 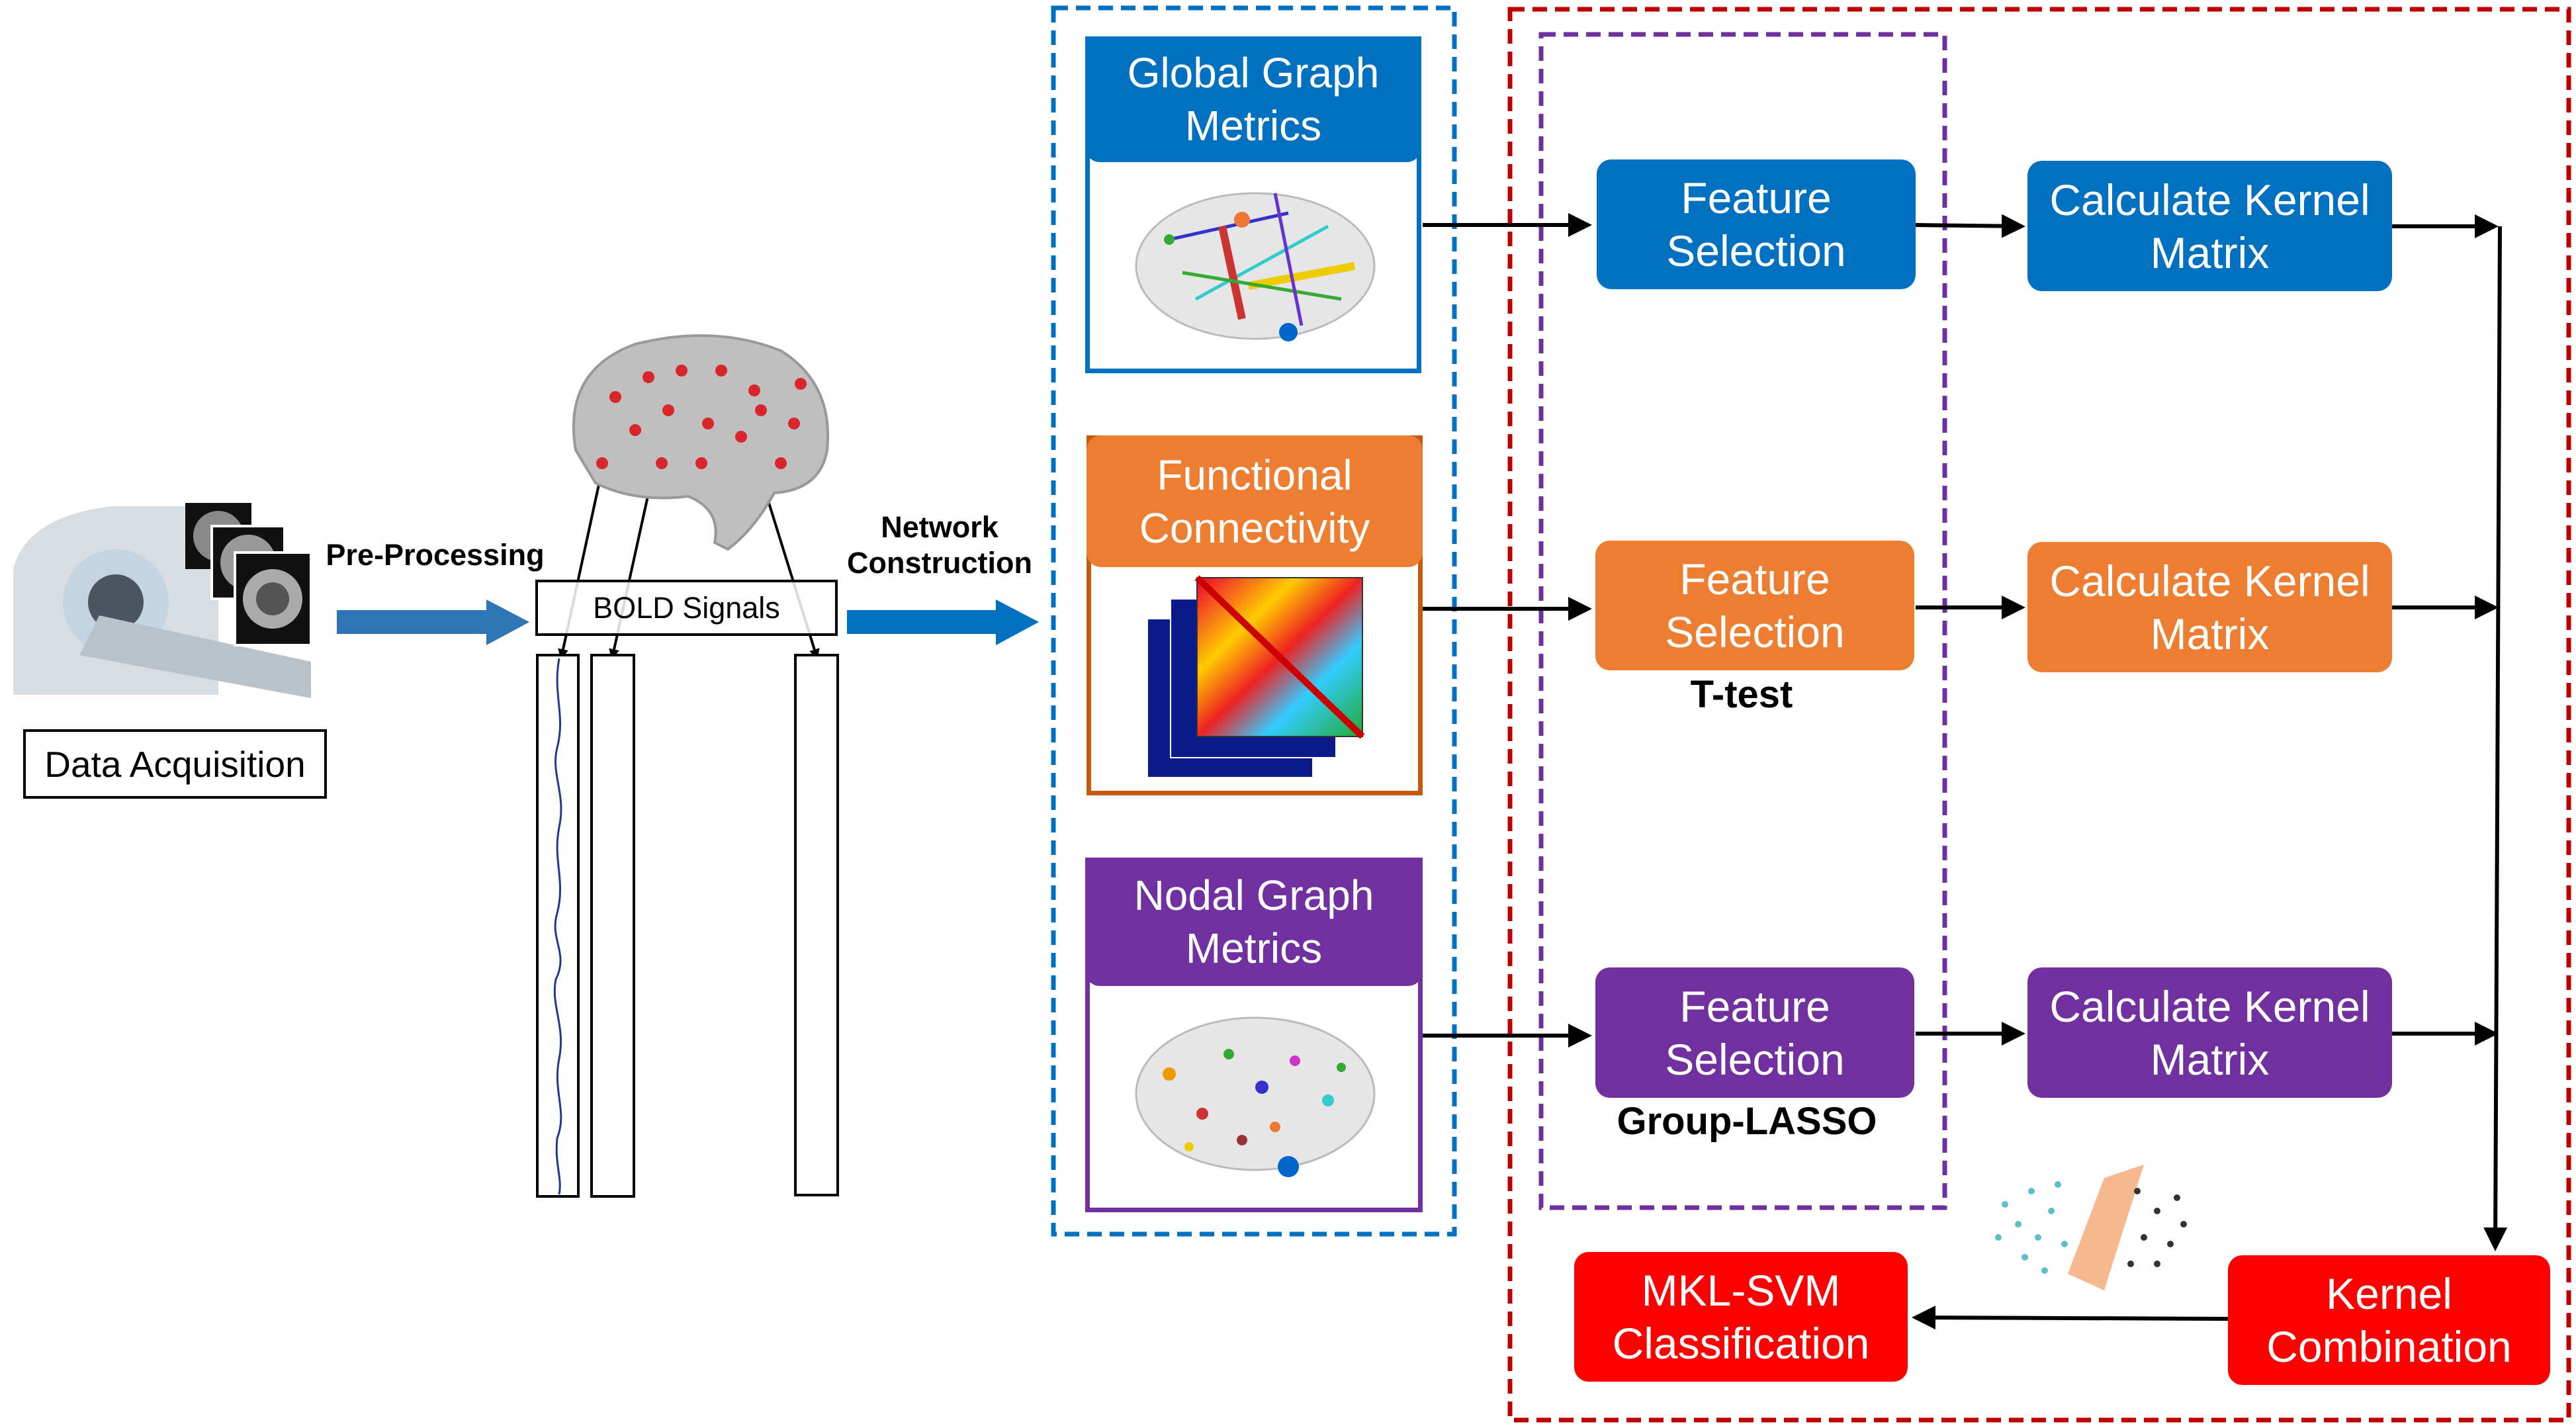 What do you see at coordinates (1255, 1096) in the screenshot?
I see `brain-nodes-icon` at bounding box center [1255, 1096].